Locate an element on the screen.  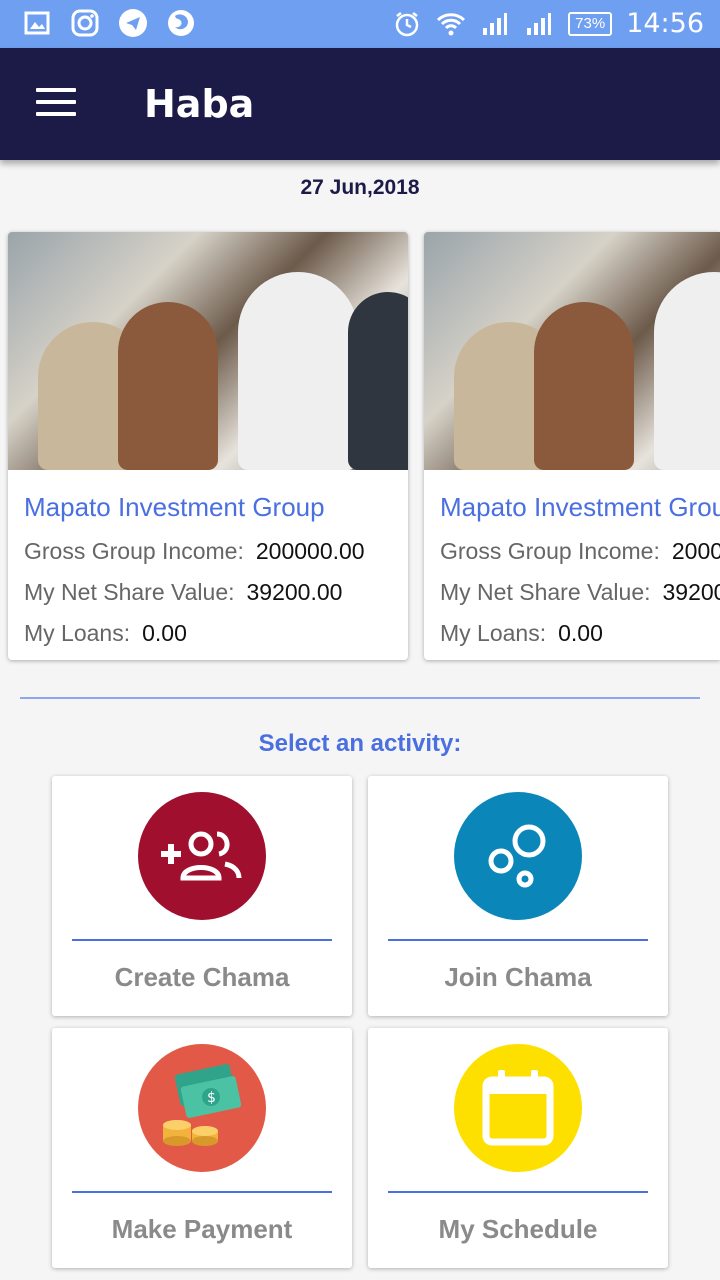
app-title: Haba is located at coordinates (199, 104).